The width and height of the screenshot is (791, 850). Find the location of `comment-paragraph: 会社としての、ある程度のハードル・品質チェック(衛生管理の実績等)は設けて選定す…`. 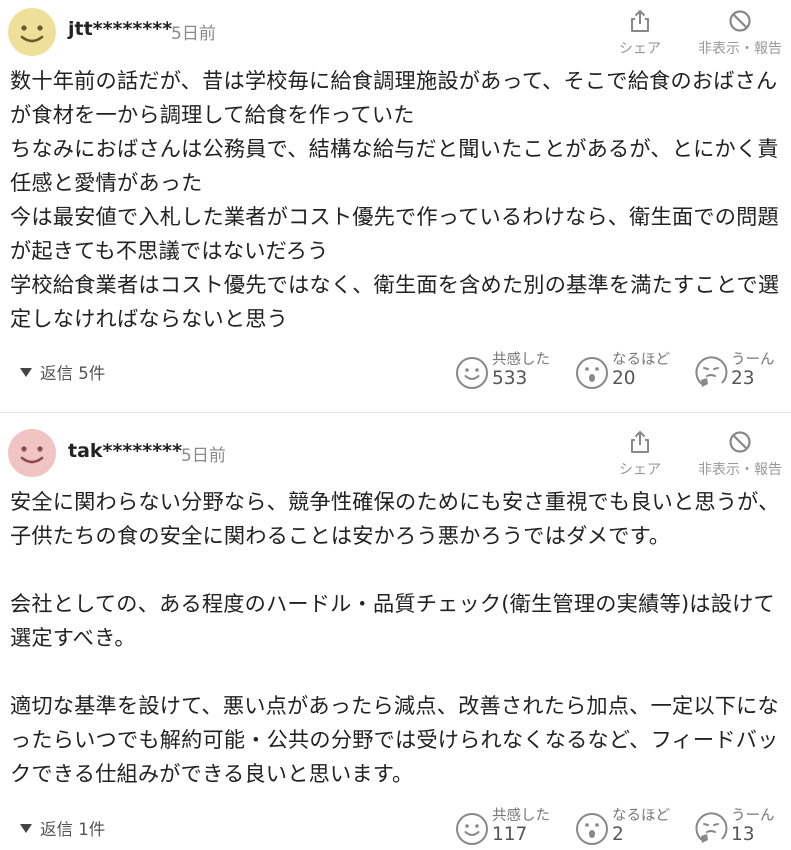

comment-paragraph: 会社としての、ある程度のハードル・品質チェック(衛生管理の実績等)は設けて選定す… is located at coordinates (392, 620).